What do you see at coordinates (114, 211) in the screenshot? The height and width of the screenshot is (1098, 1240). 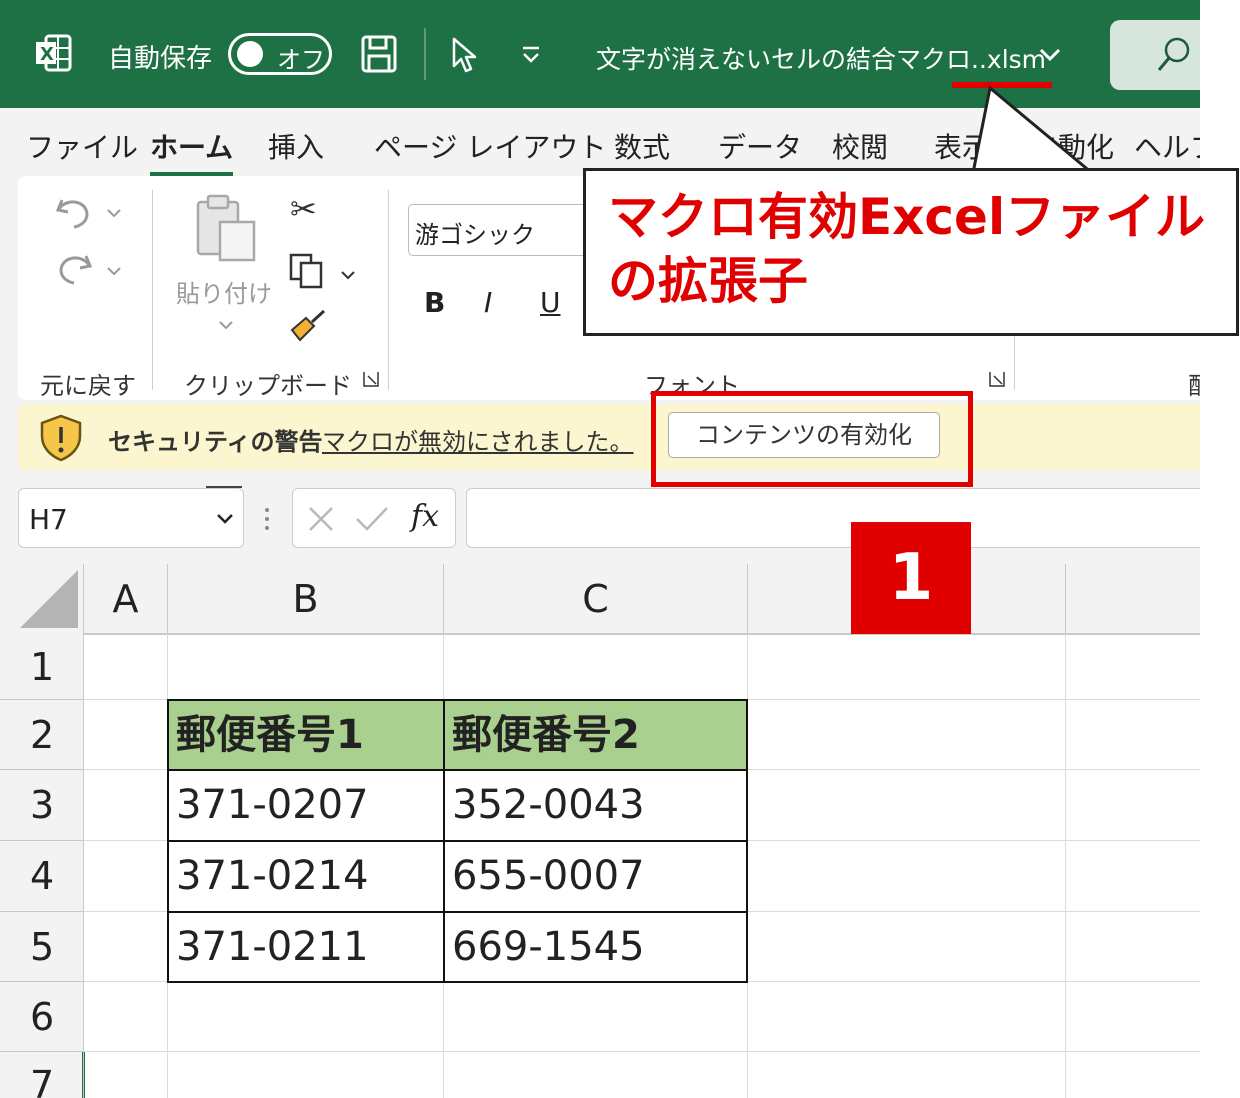 I see `undo-dropdown-icon` at bounding box center [114, 211].